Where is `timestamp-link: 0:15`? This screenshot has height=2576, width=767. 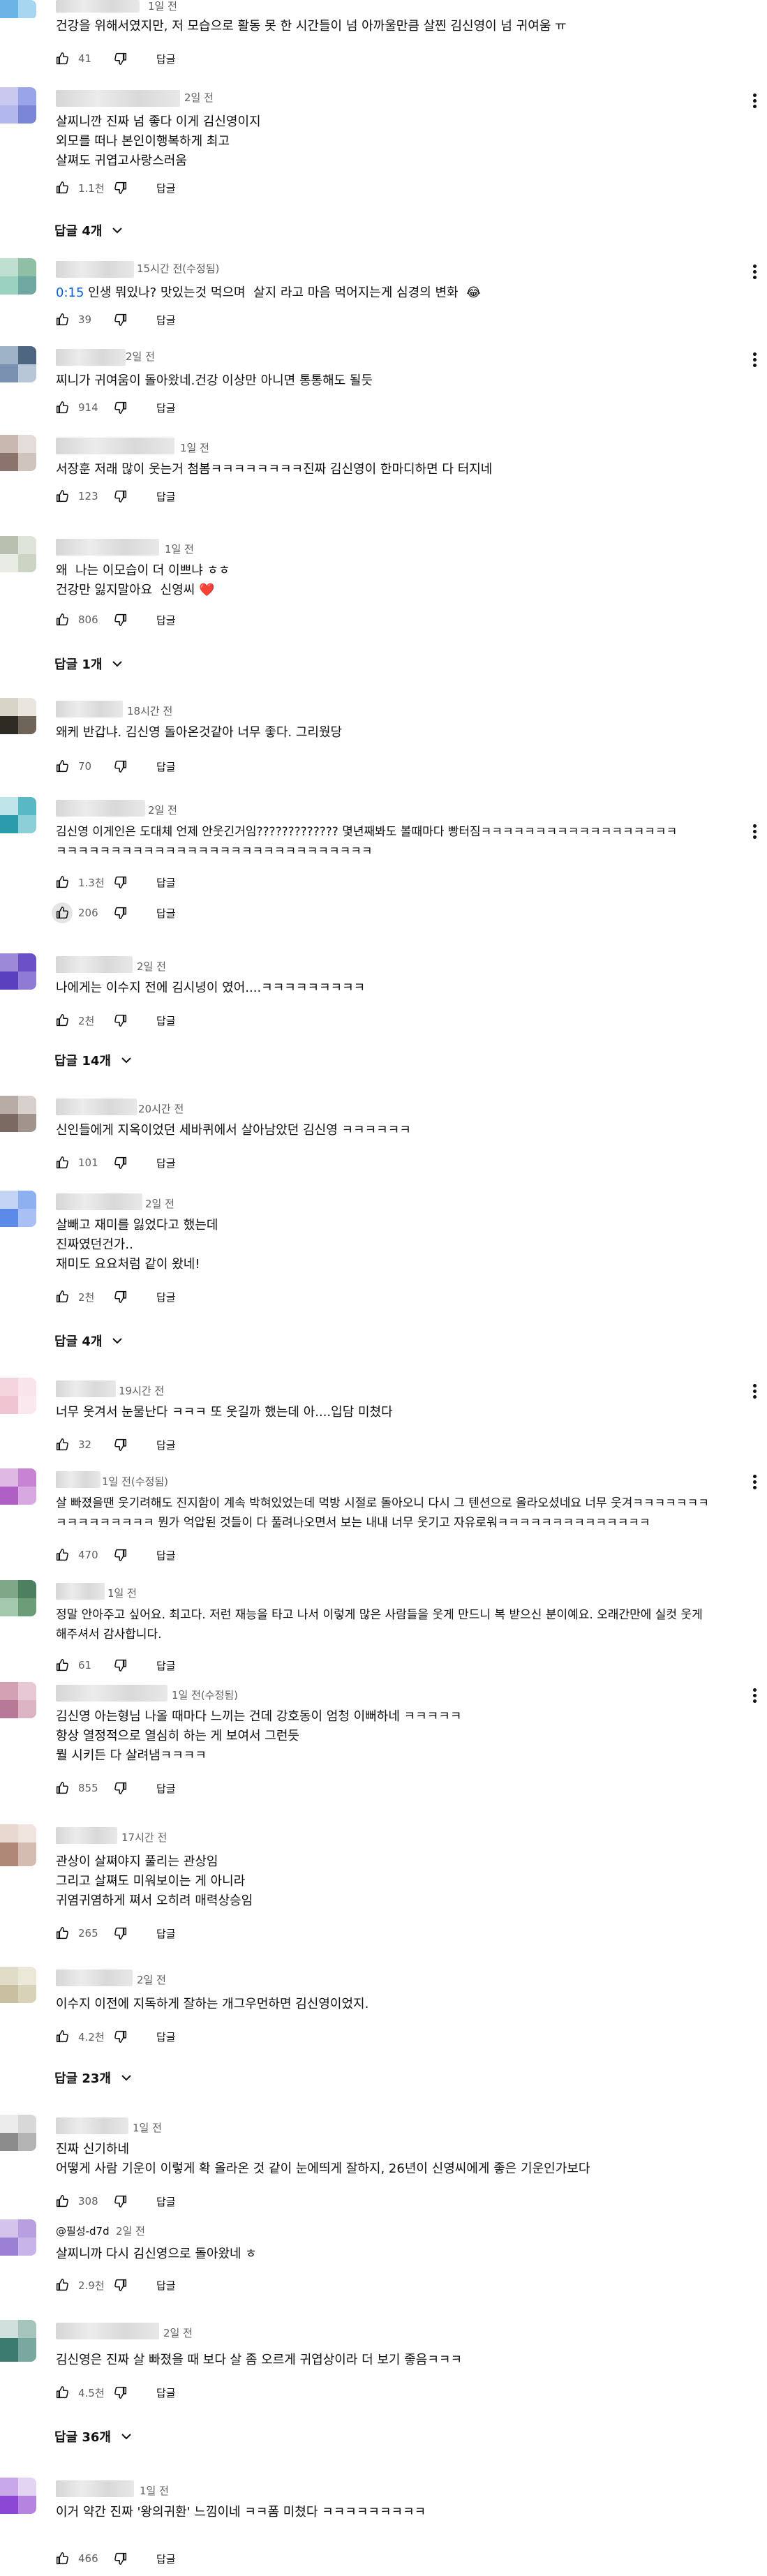
timestamp-link: 0:15 is located at coordinates (70, 292).